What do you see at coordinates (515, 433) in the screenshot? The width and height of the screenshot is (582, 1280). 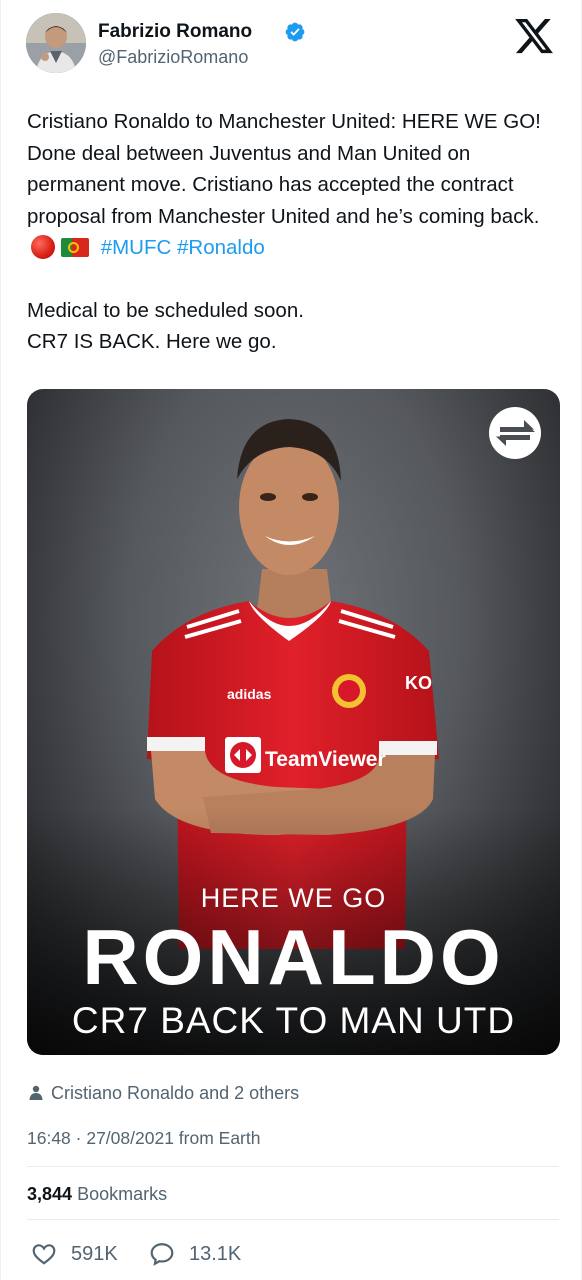 I see `transfer-arrows-icon` at bounding box center [515, 433].